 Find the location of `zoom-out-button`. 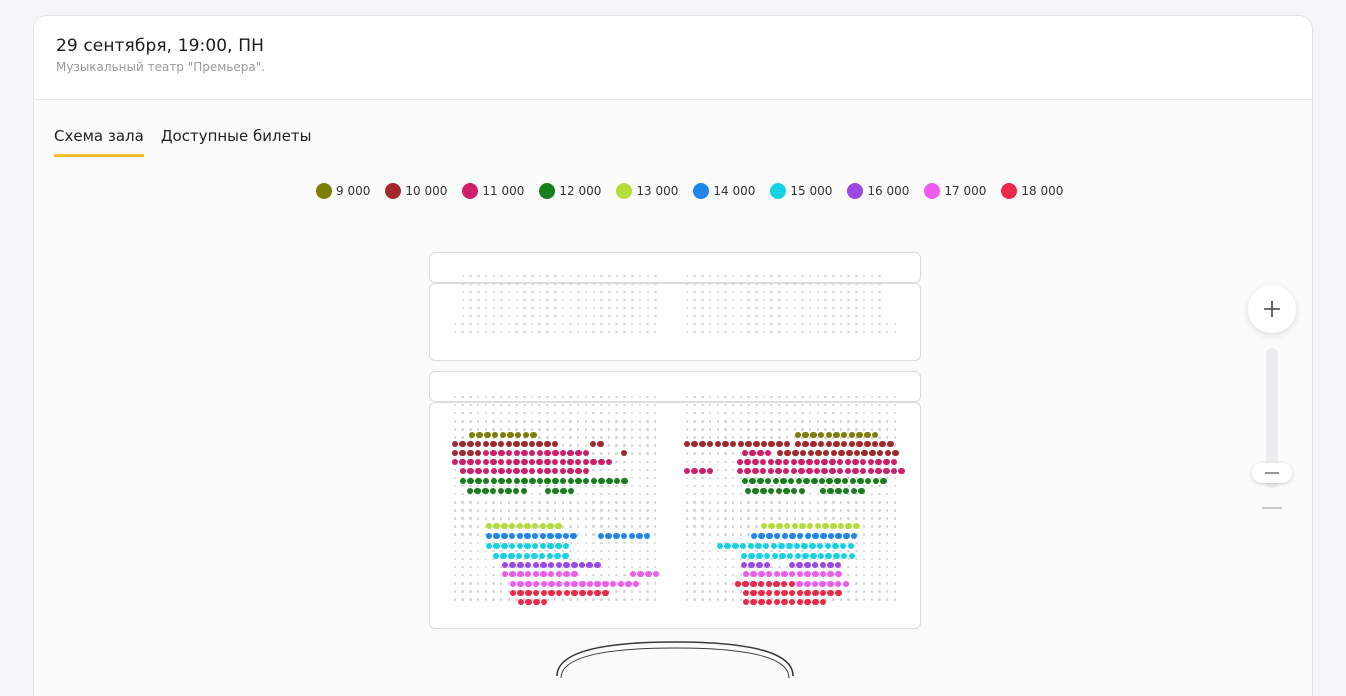

zoom-out-button is located at coordinates (1272, 508).